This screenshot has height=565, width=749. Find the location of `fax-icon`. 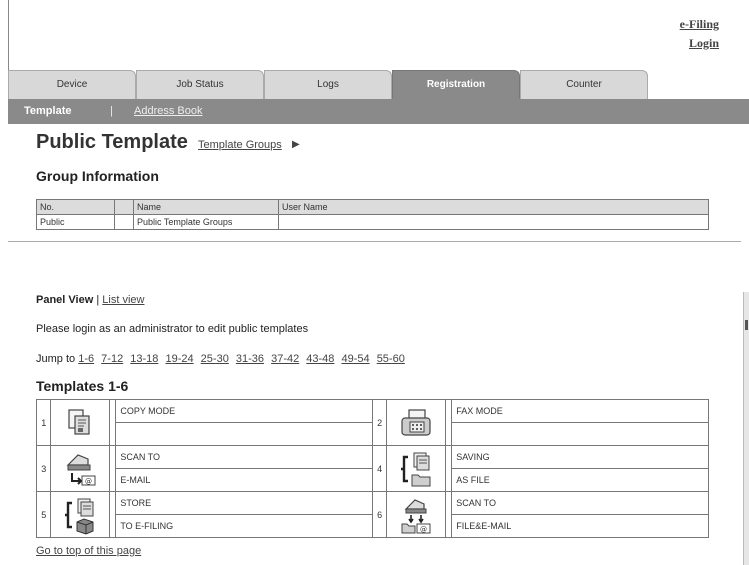

fax-icon is located at coordinates (416, 422).